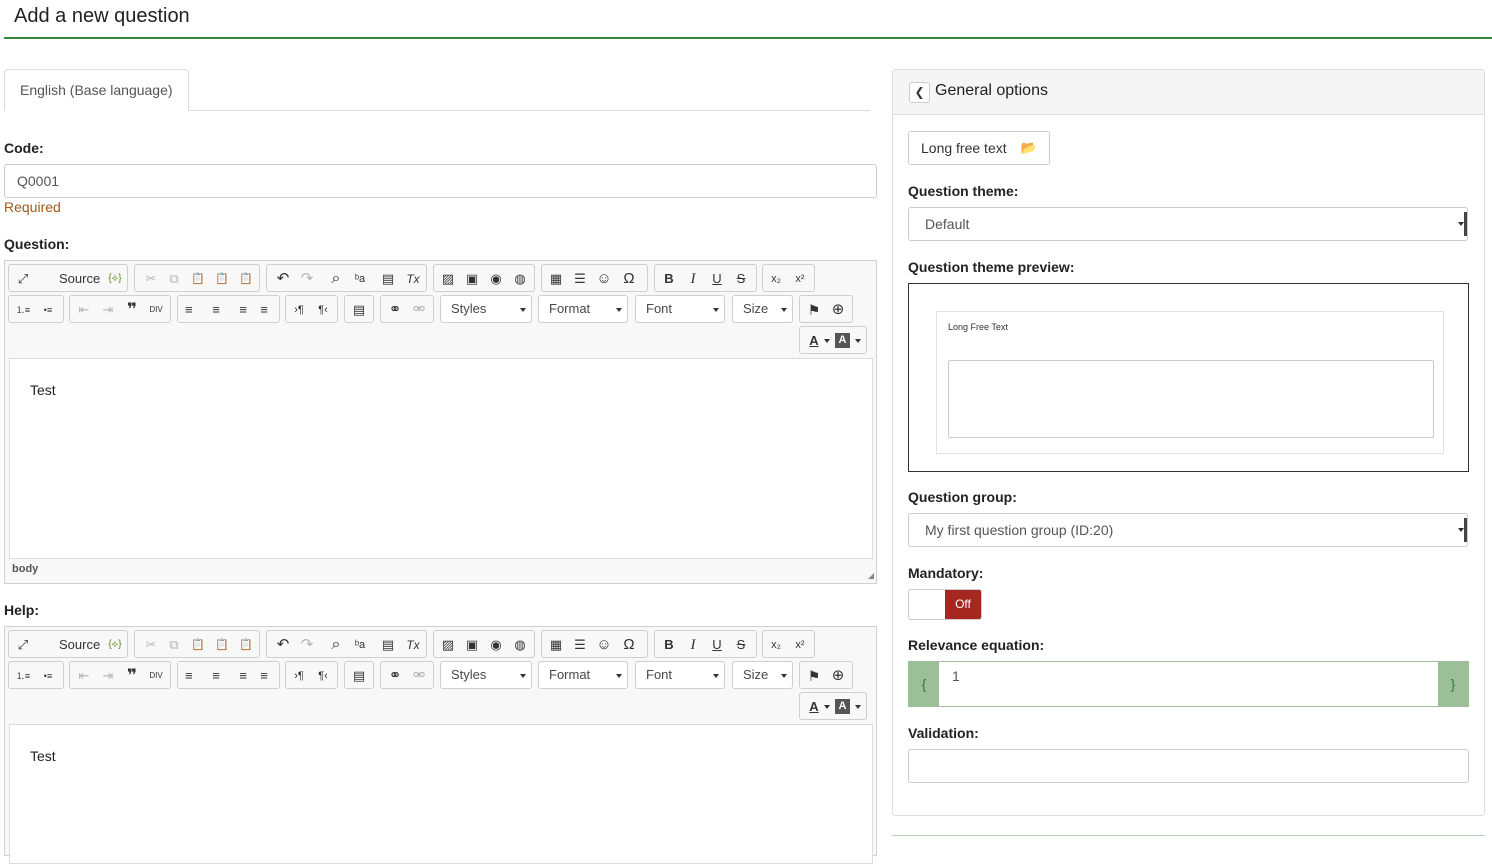 This screenshot has height=864, width=1492. I want to click on question-type-button: Long free text 📂, so click(979, 148).